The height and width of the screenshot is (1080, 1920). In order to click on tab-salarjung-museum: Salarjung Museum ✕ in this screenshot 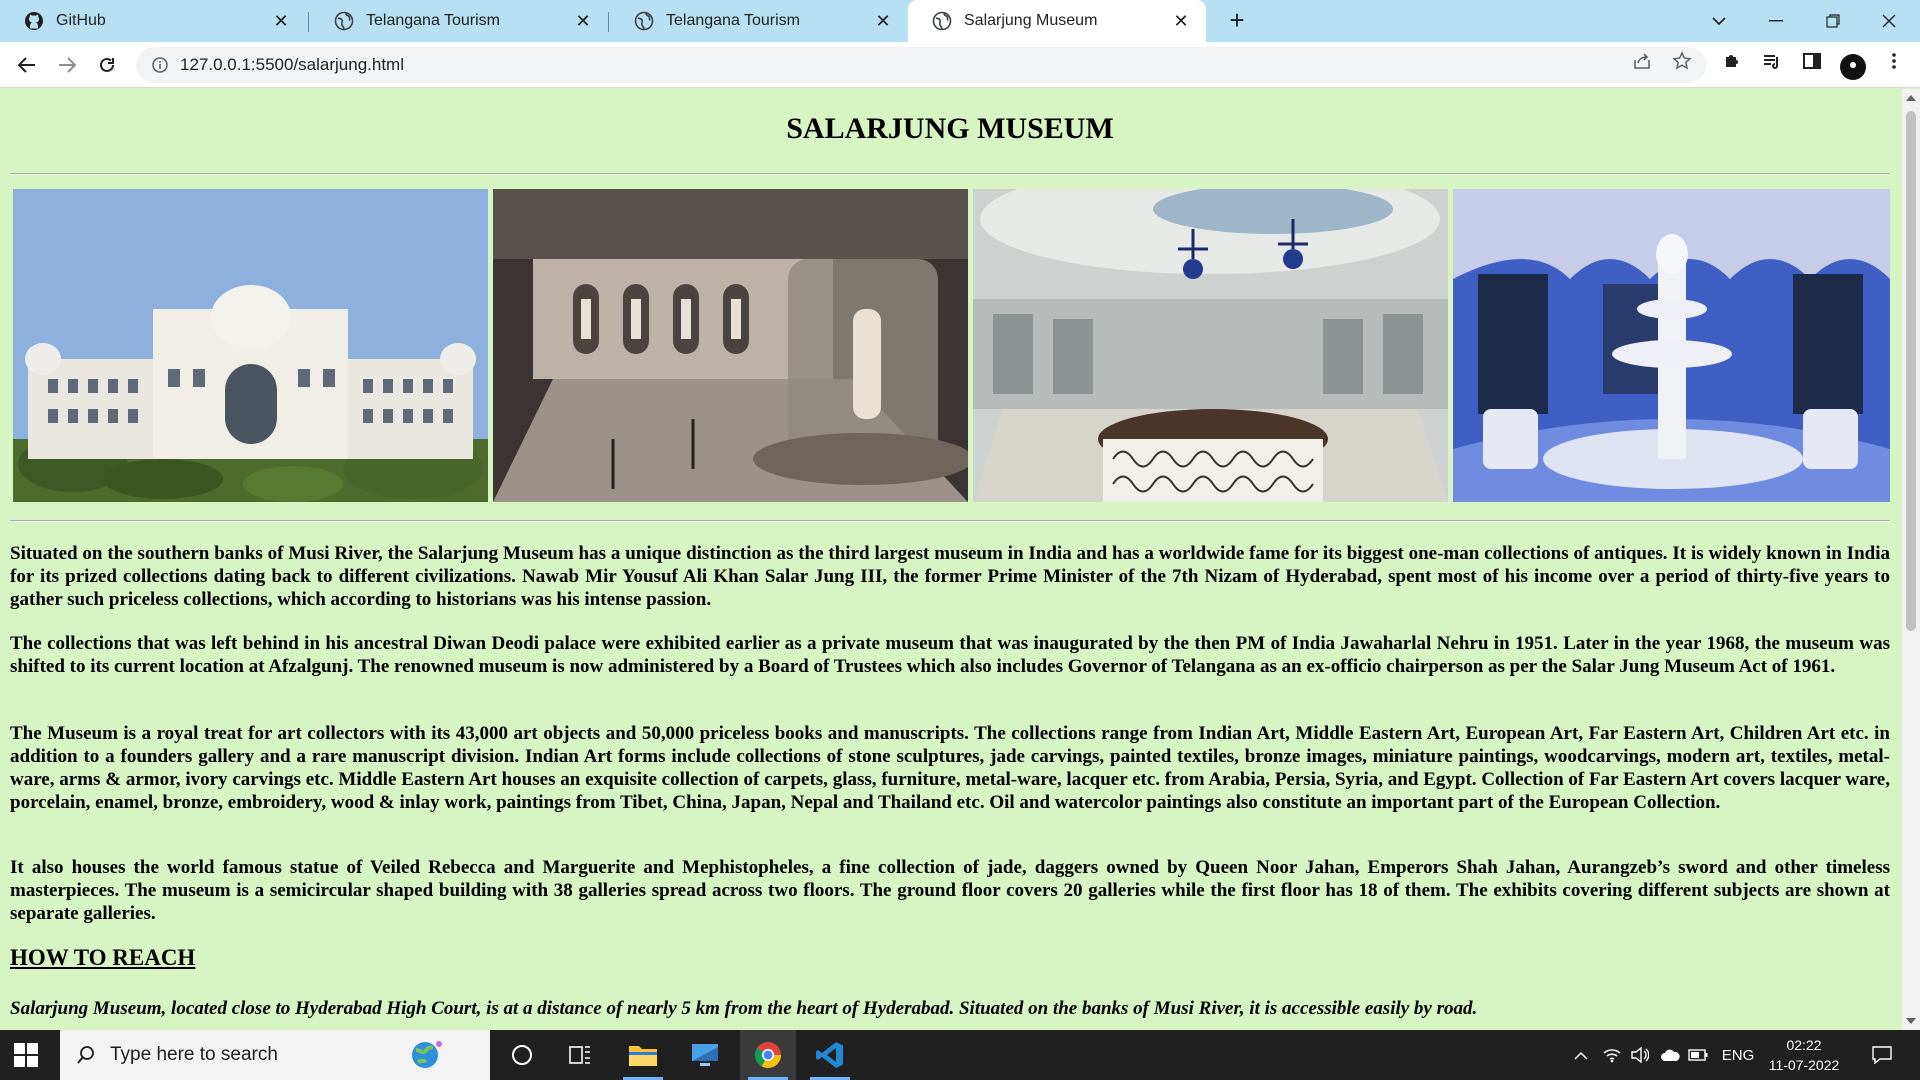, I will do `click(1057, 21)`.